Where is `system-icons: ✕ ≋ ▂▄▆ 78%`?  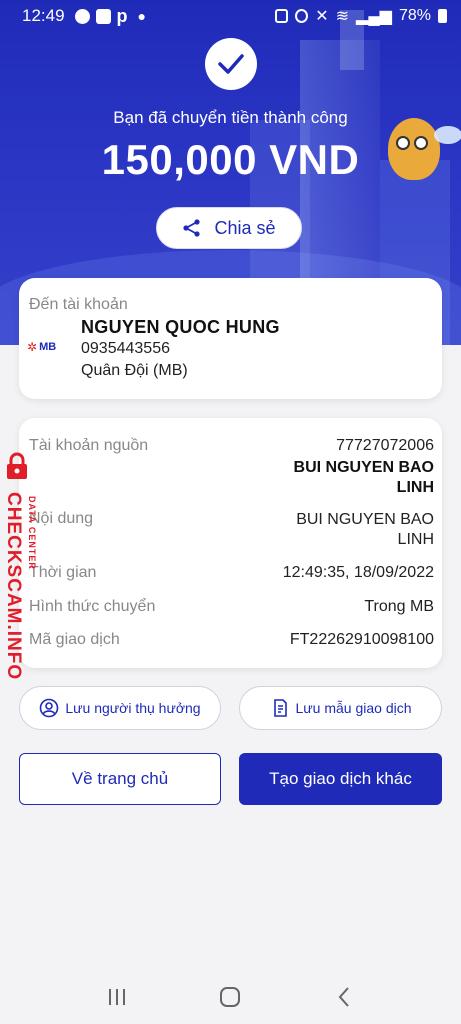
system-icons: ✕ ≋ ▂▄▆ 78% is located at coordinates (361, 16).